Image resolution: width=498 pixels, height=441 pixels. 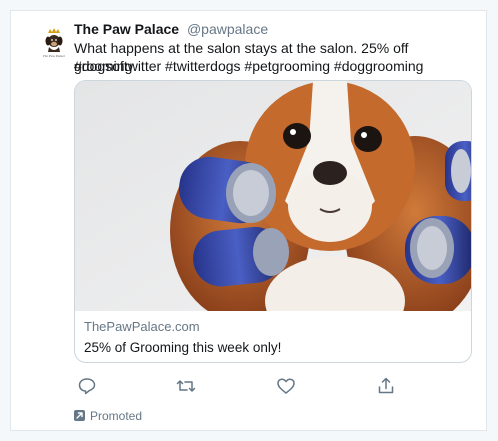 I want to click on tweet-header: The Paw Palace @pawpalace, so click(x=171, y=29).